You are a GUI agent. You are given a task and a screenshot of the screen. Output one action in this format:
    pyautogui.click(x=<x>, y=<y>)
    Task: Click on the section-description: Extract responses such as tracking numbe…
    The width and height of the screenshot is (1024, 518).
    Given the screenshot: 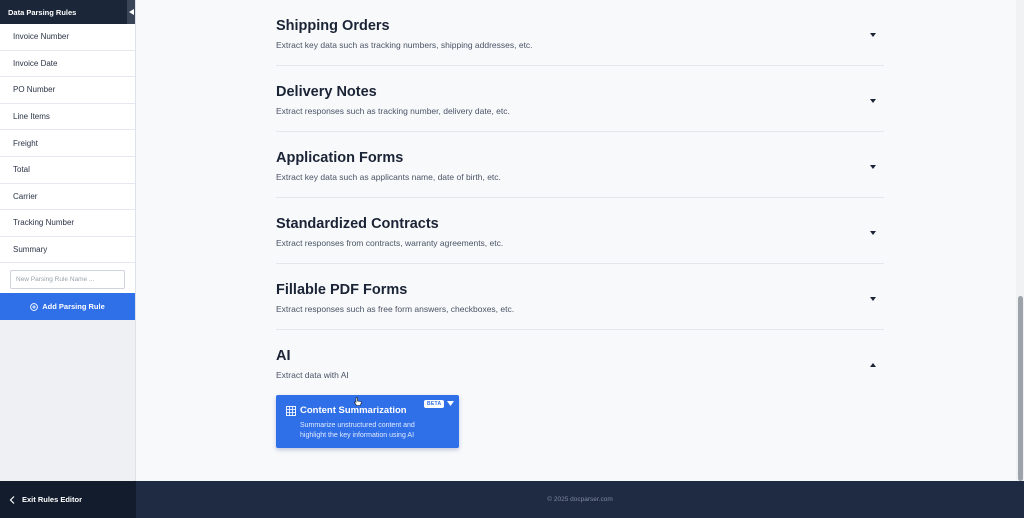 What is the action you would take?
    pyautogui.click(x=393, y=111)
    